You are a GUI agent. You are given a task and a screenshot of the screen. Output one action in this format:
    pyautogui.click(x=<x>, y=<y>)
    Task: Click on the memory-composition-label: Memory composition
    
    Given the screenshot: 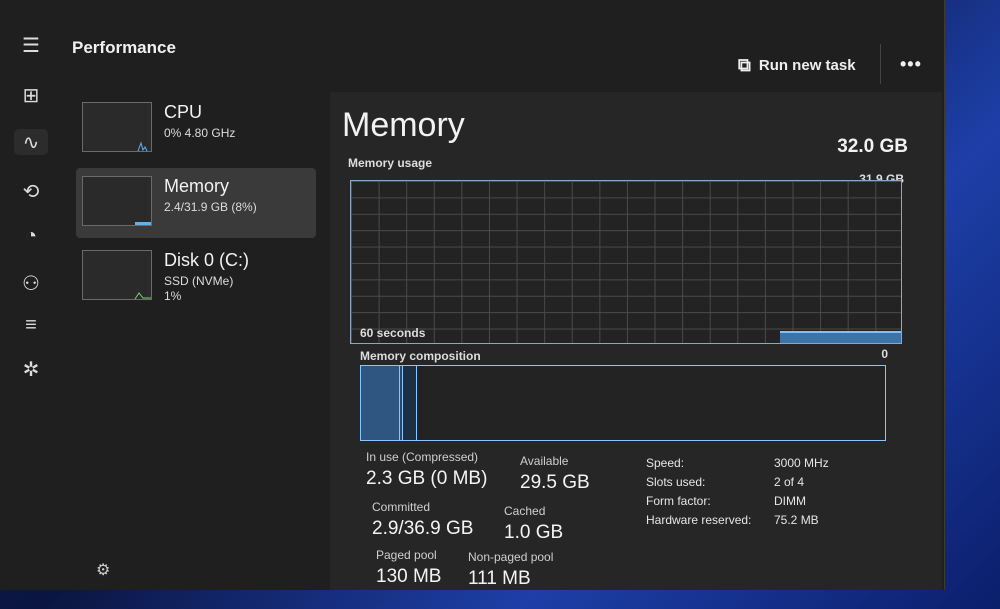 What is the action you would take?
    pyautogui.click(x=420, y=356)
    